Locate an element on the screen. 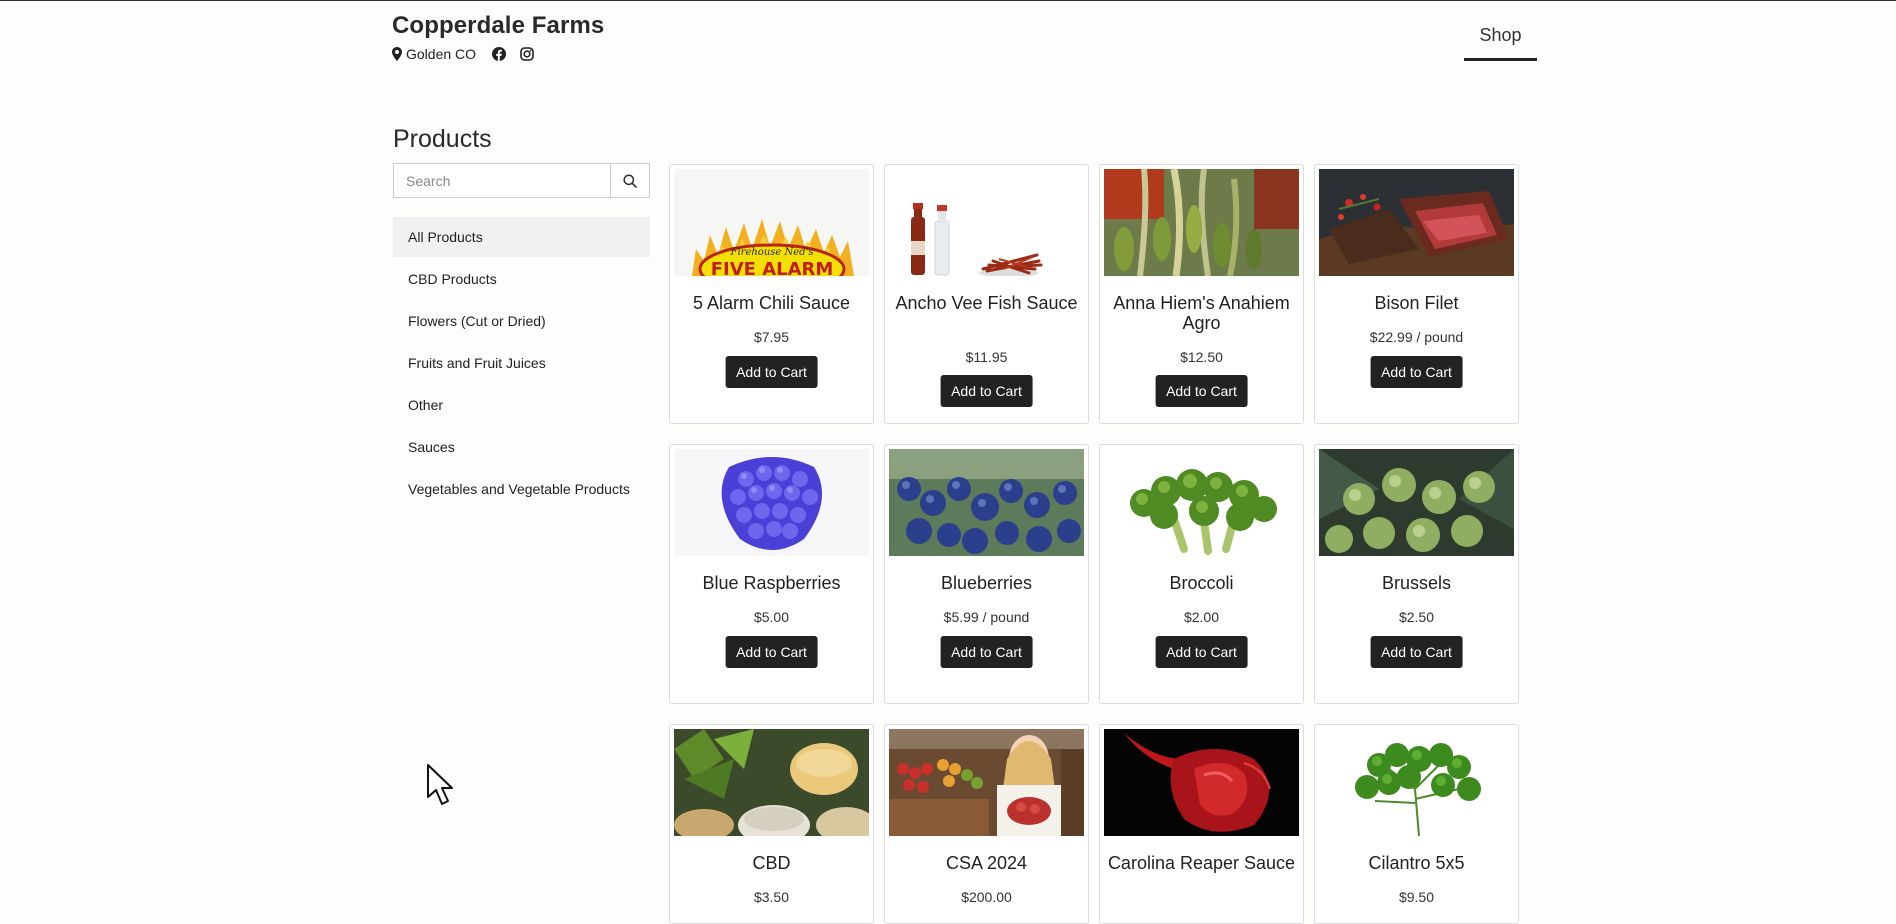  product-card: Blueberries $5.99 / pound Add to Cart is located at coordinates (986, 574).